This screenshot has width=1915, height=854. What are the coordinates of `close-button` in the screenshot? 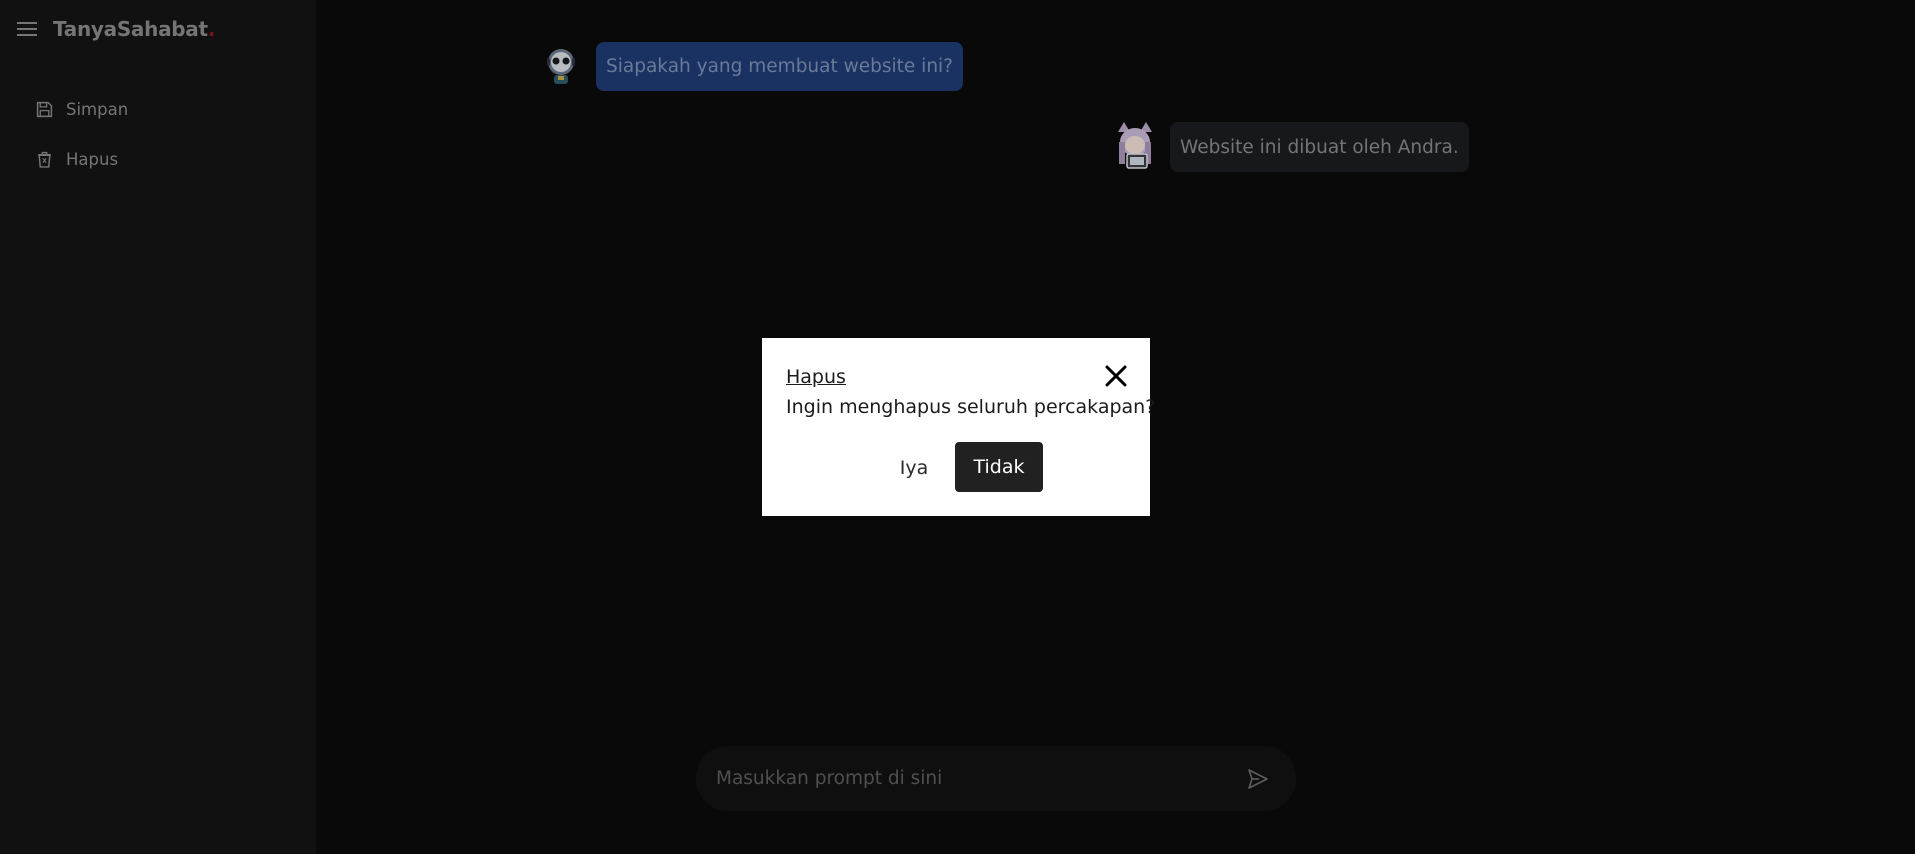 It's located at (1116, 376).